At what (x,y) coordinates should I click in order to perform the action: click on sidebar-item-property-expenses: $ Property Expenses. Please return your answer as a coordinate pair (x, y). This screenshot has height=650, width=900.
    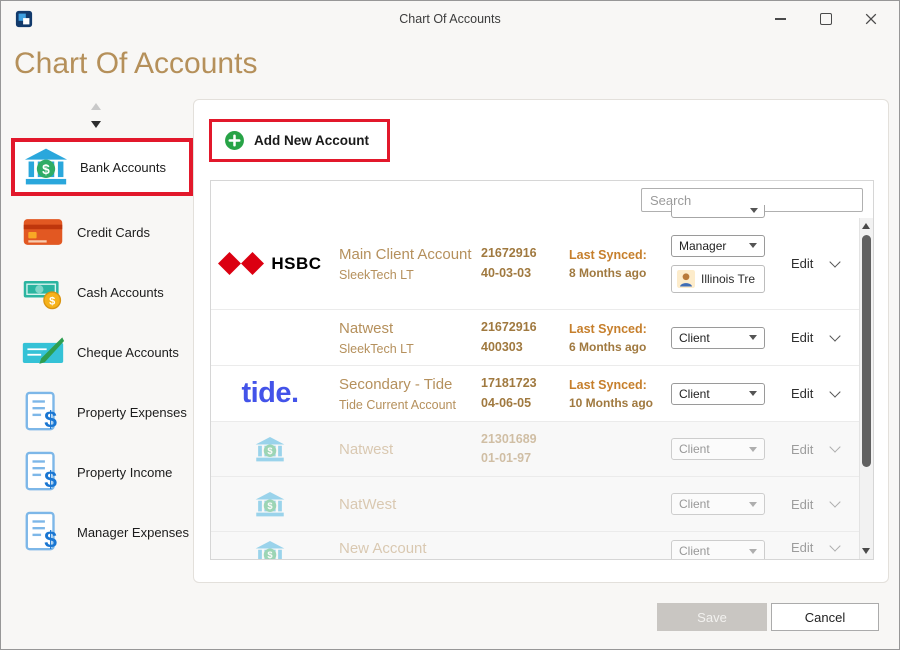
    Looking at the image, I should click on (103, 412).